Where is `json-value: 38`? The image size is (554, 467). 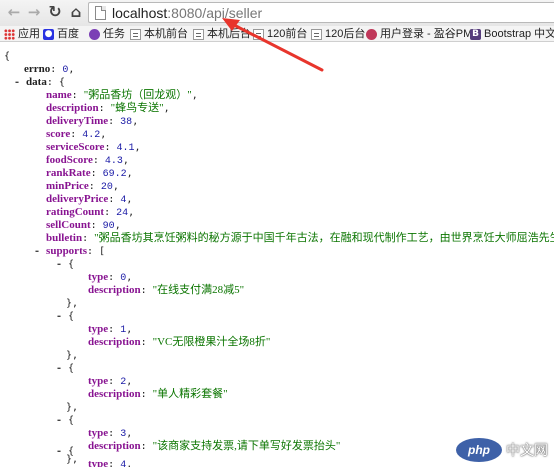
json-value: 38 is located at coordinates (126, 122).